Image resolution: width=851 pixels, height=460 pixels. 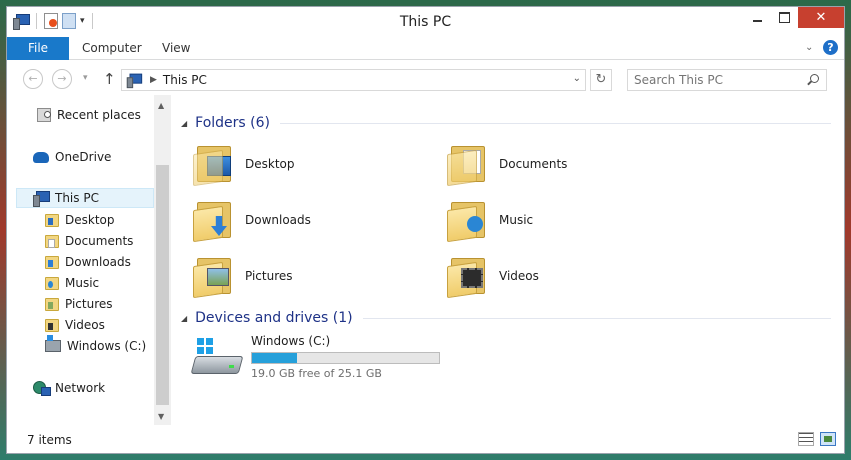 I want to click on sidebar-item-label: Pictures, so click(x=89, y=304).